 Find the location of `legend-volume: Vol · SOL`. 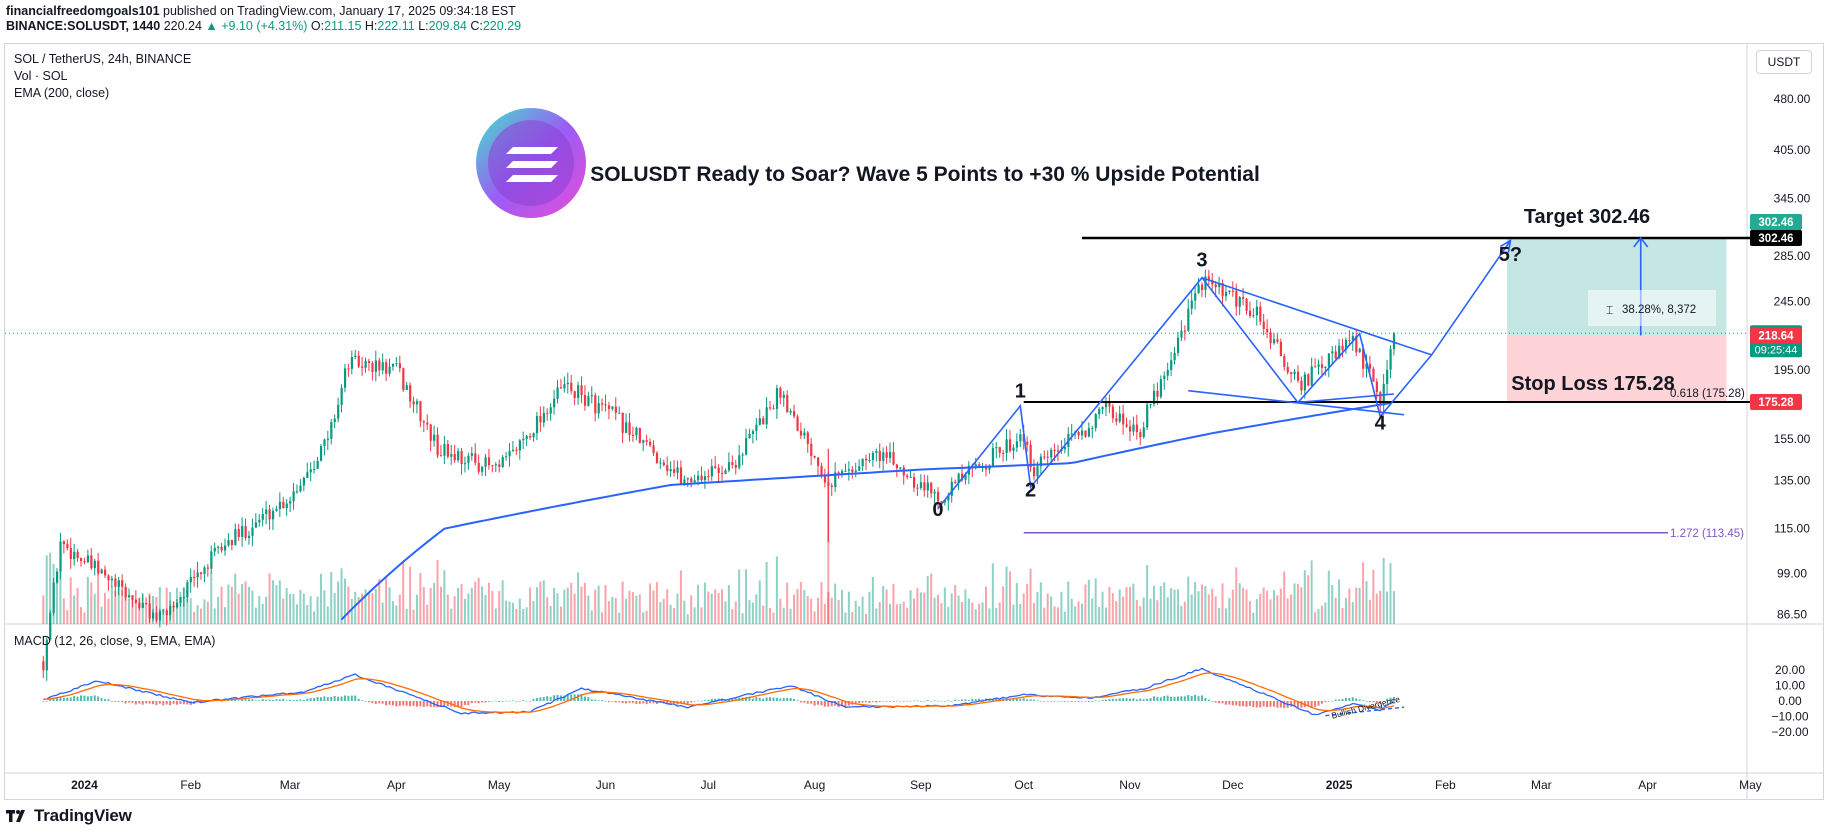

legend-volume: Vol · SOL is located at coordinates (41, 76).